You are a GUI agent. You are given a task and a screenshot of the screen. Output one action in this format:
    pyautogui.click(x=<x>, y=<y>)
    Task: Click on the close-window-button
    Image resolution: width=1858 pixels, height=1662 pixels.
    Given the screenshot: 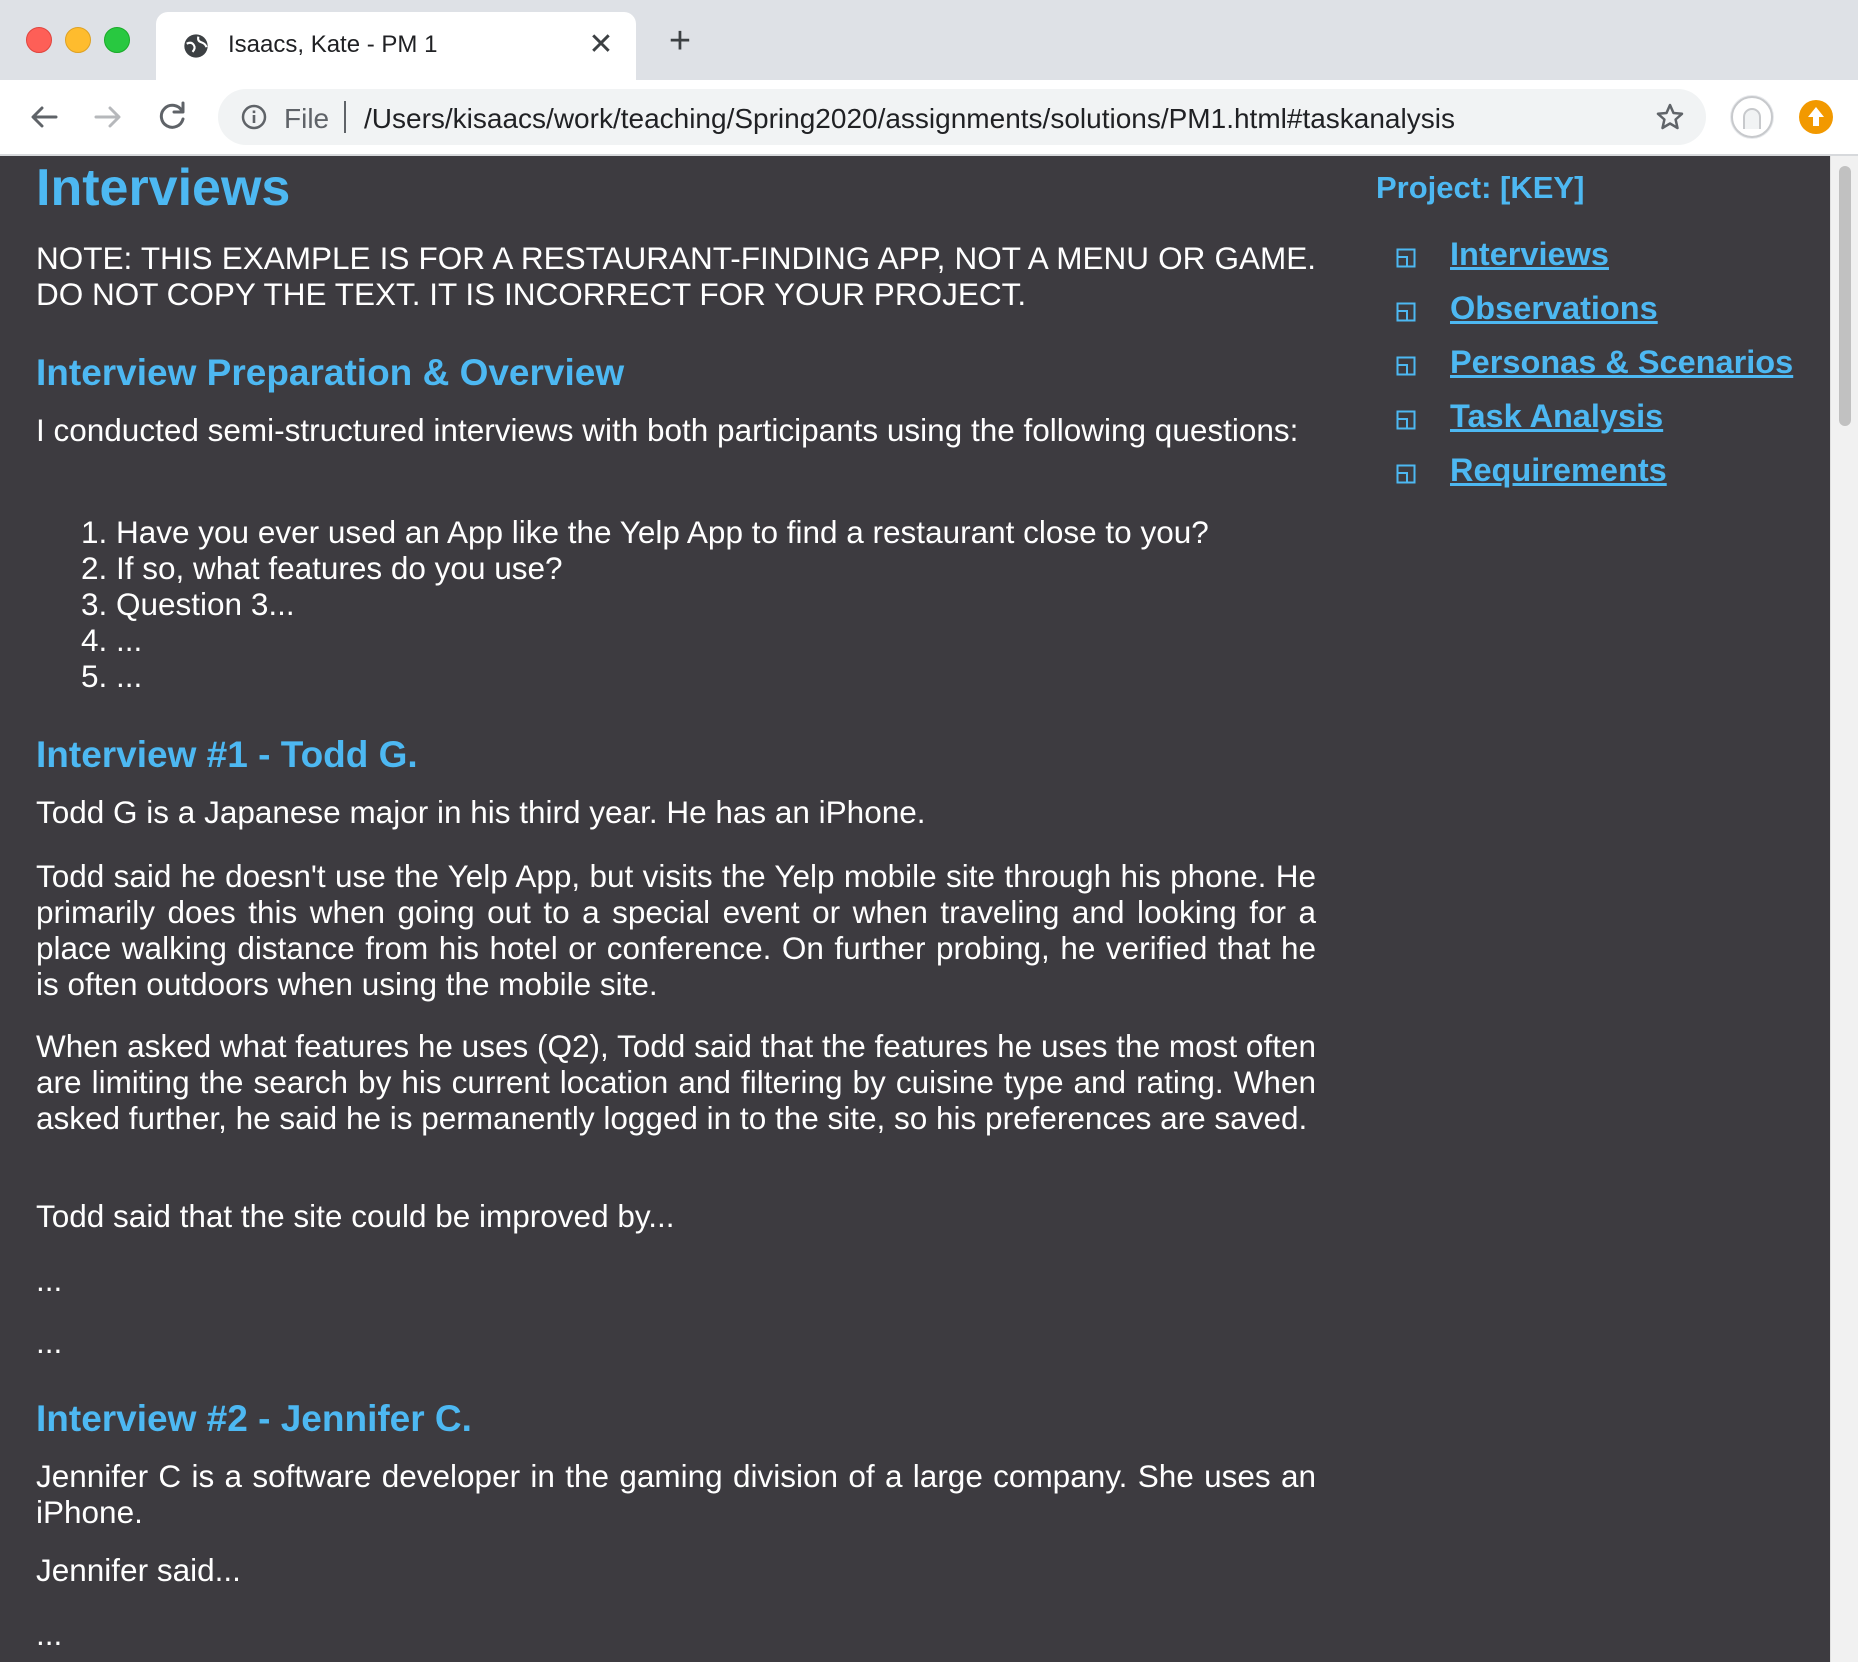 What is the action you would take?
    pyautogui.click(x=39, y=40)
    